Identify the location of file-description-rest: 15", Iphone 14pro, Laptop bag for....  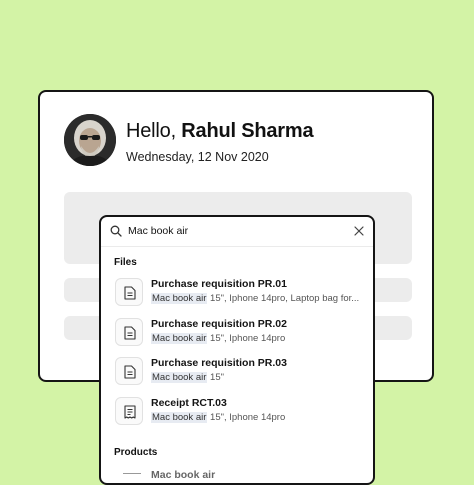
(283, 298).